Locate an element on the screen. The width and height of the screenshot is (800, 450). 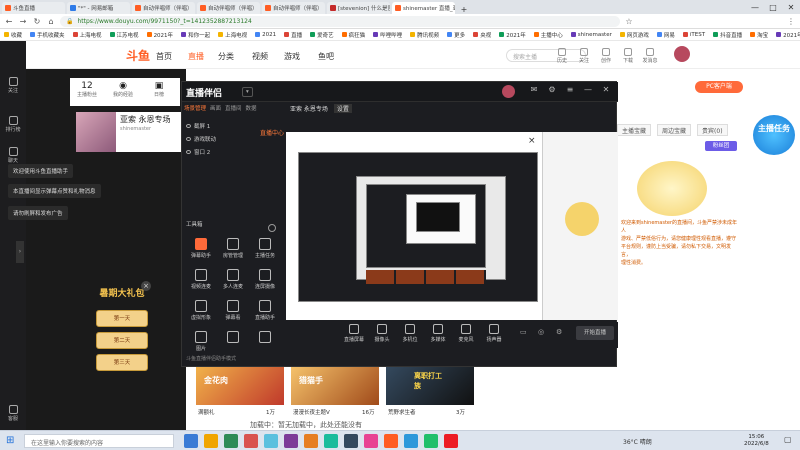
fan-club-button: 粉丝团 is located at coordinates (721, 146).